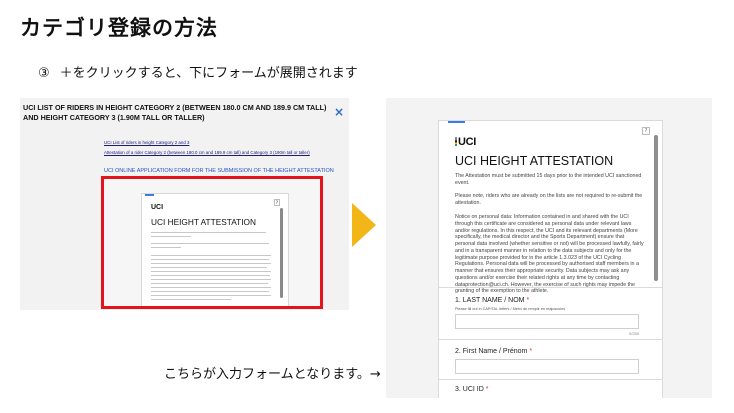  What do you see at coordinates (547, 321) in the screenshot?
I see `last-name-input` at bounding box center [547, 321].